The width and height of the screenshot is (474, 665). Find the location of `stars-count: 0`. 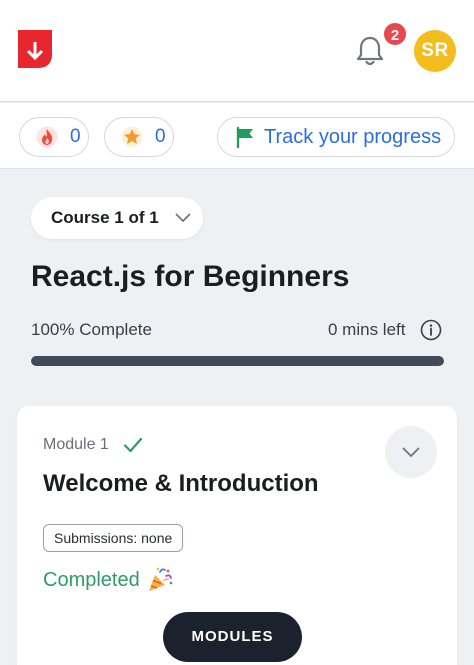

stars-count: 0 is located at coordinates (160, 136).